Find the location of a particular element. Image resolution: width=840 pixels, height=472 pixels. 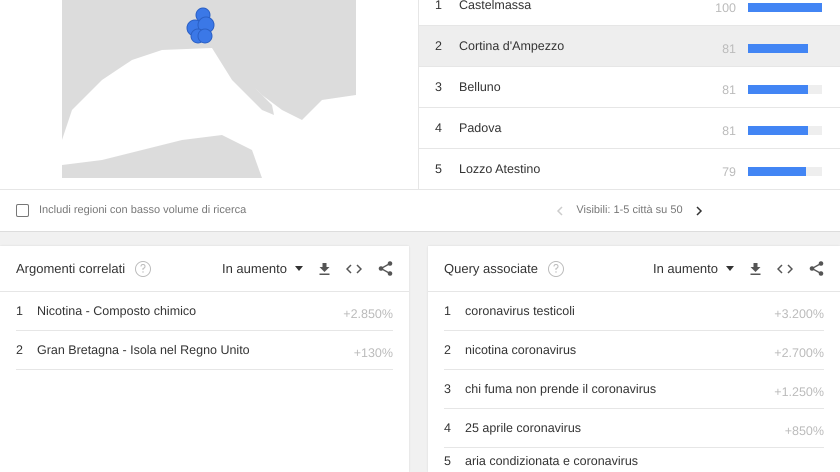

topic-link: nicotina coronavirus is located at coordinates (520, 350).